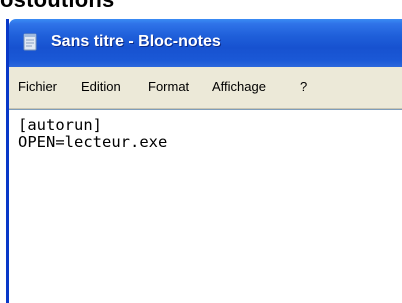 This screenshot has height=303, width=402. I want to click on menu-format: Format, so click(168, 87).